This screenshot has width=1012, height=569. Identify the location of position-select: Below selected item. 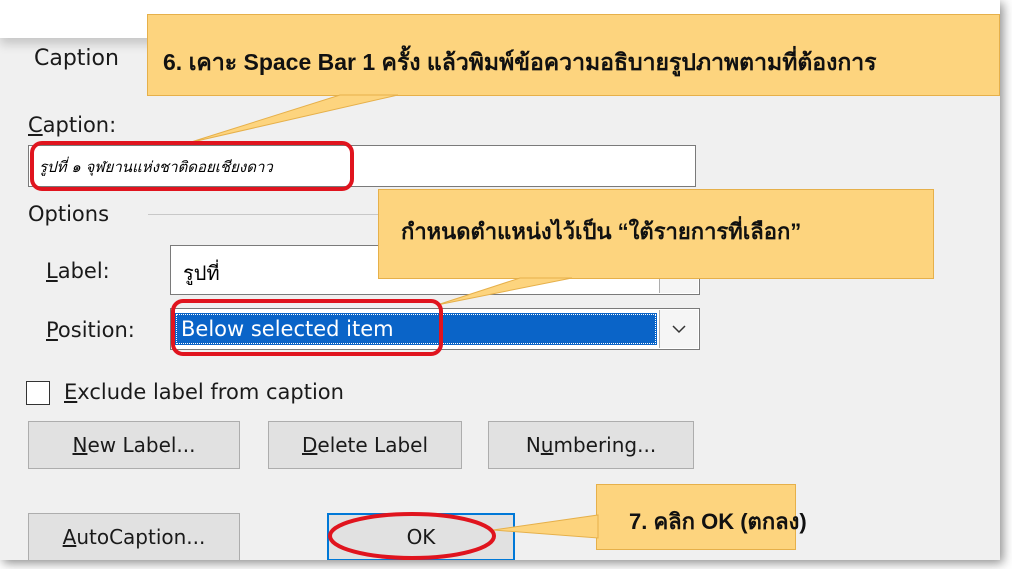
(435, 329).